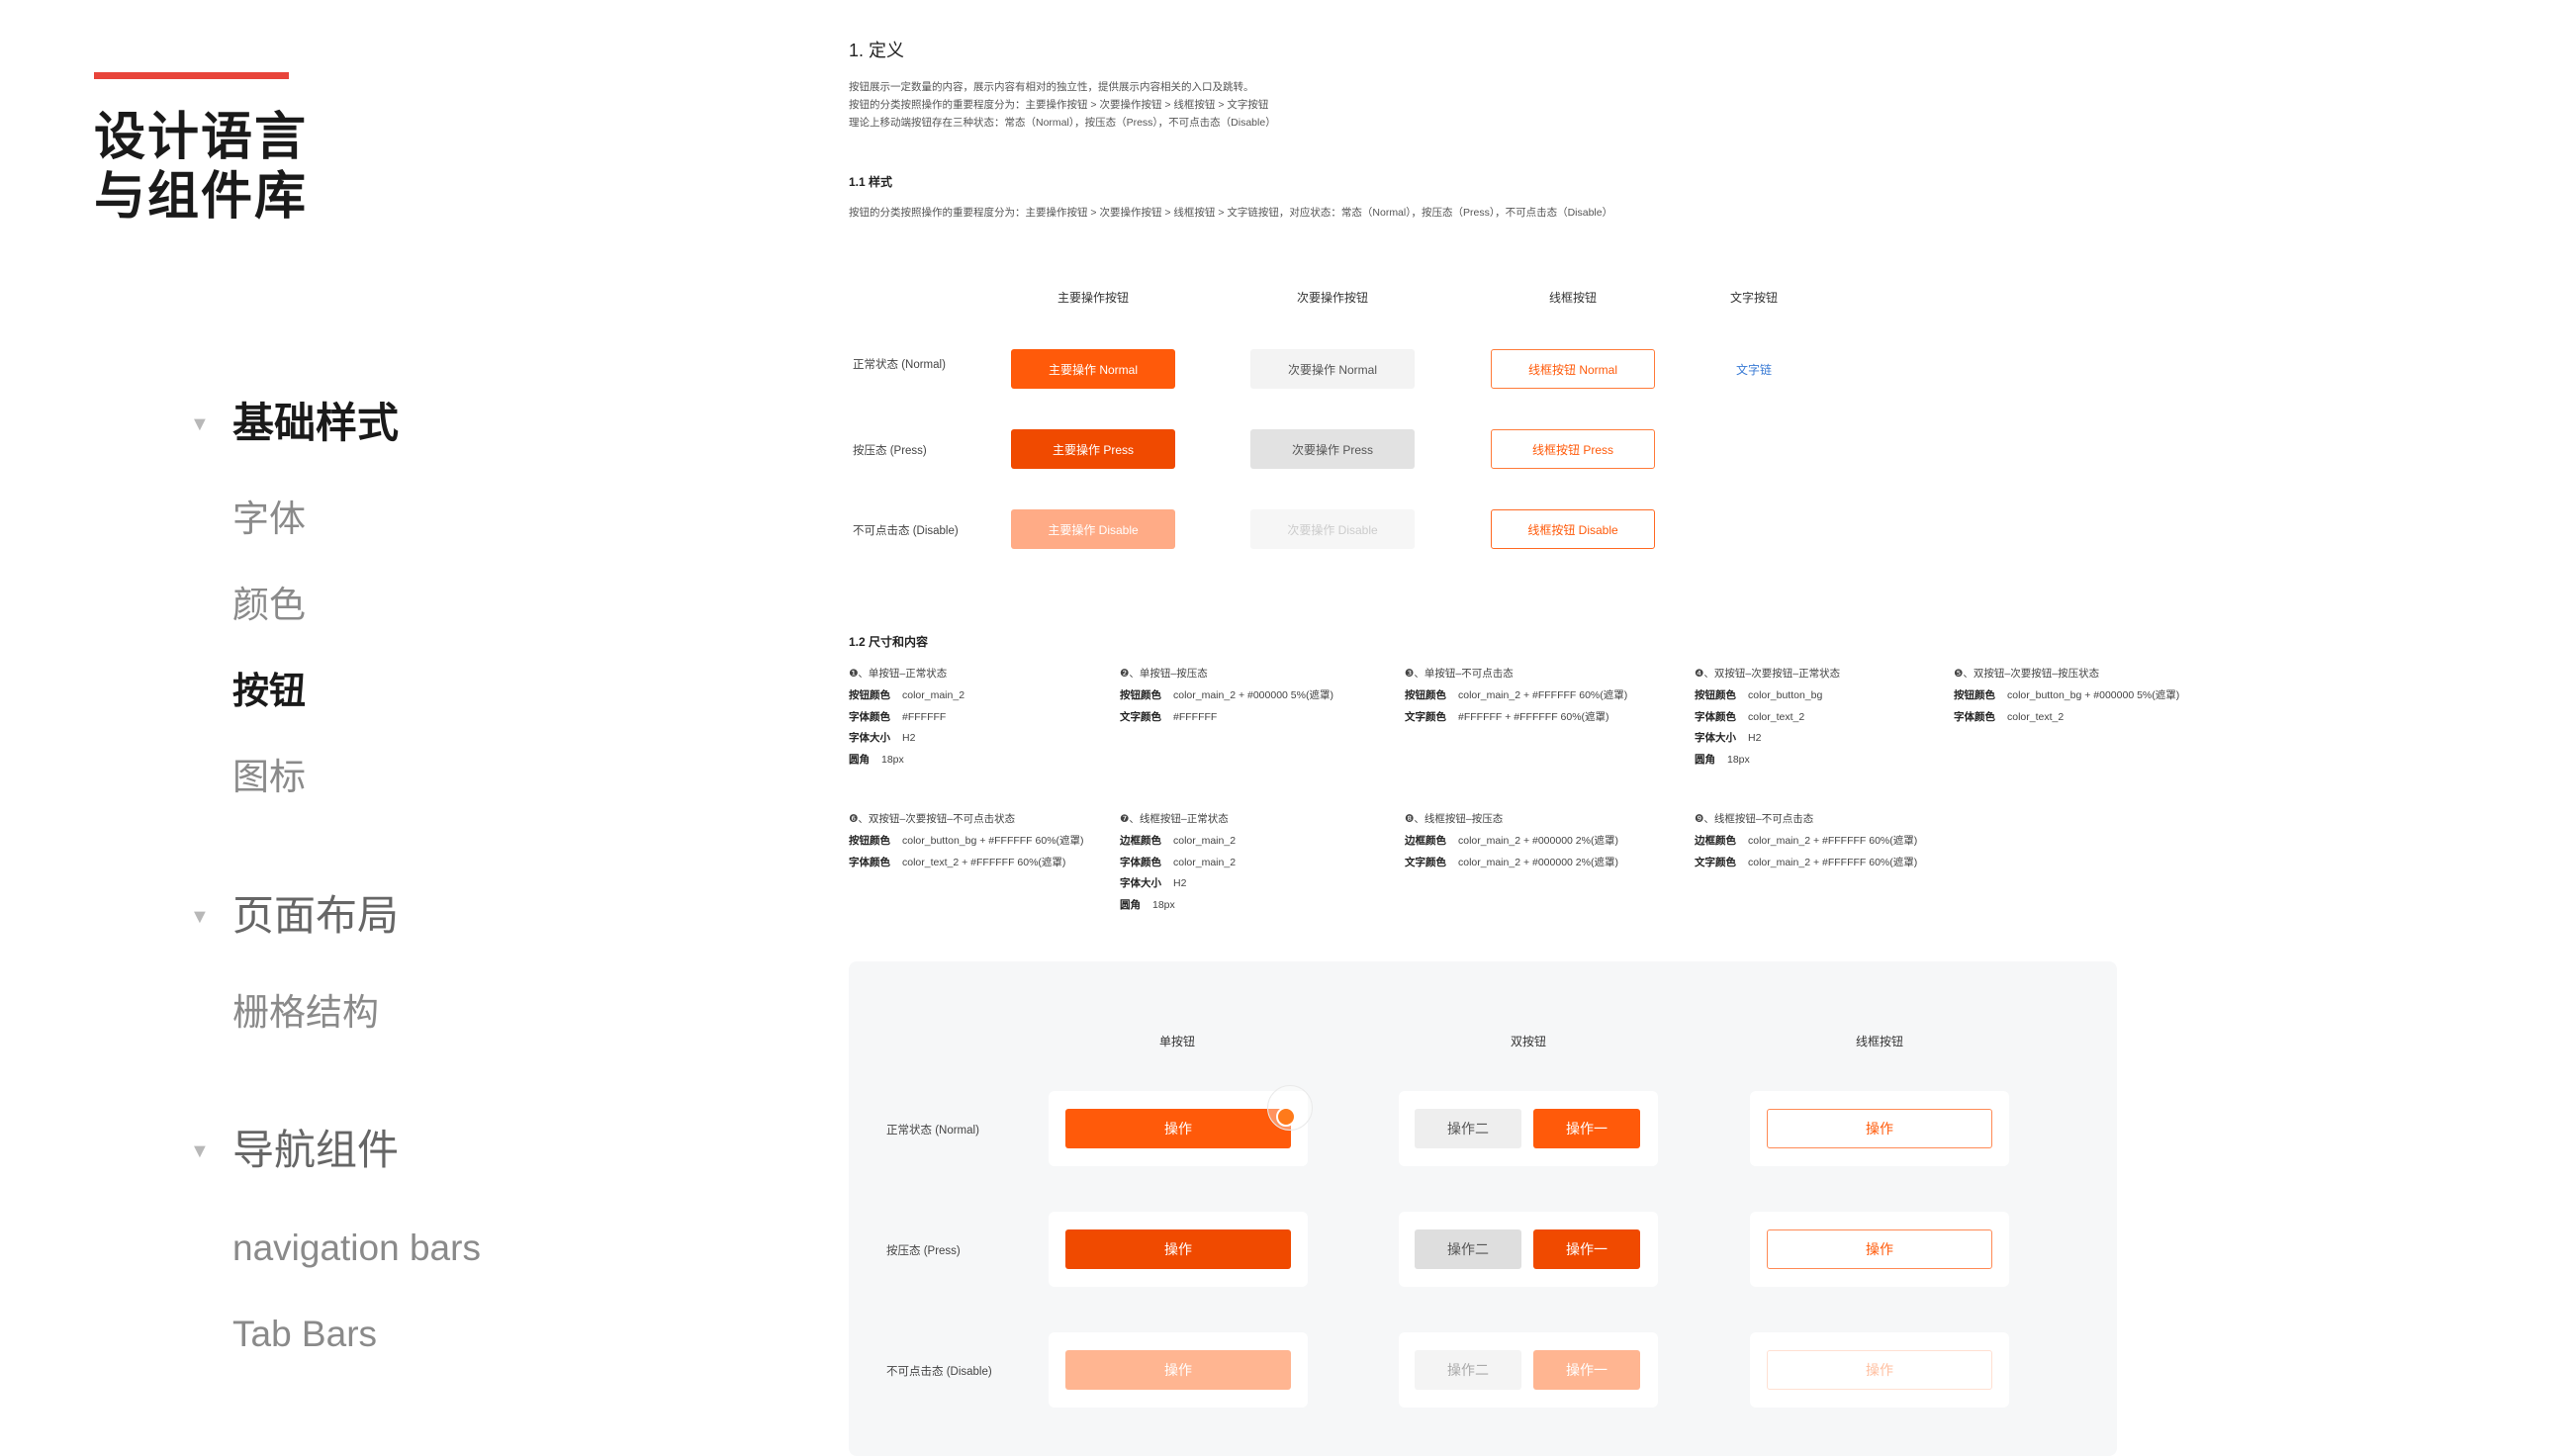 The image size is (2572, 1456). I want to click on nav-section-navigation: 导航组件, so click(315, 1150).